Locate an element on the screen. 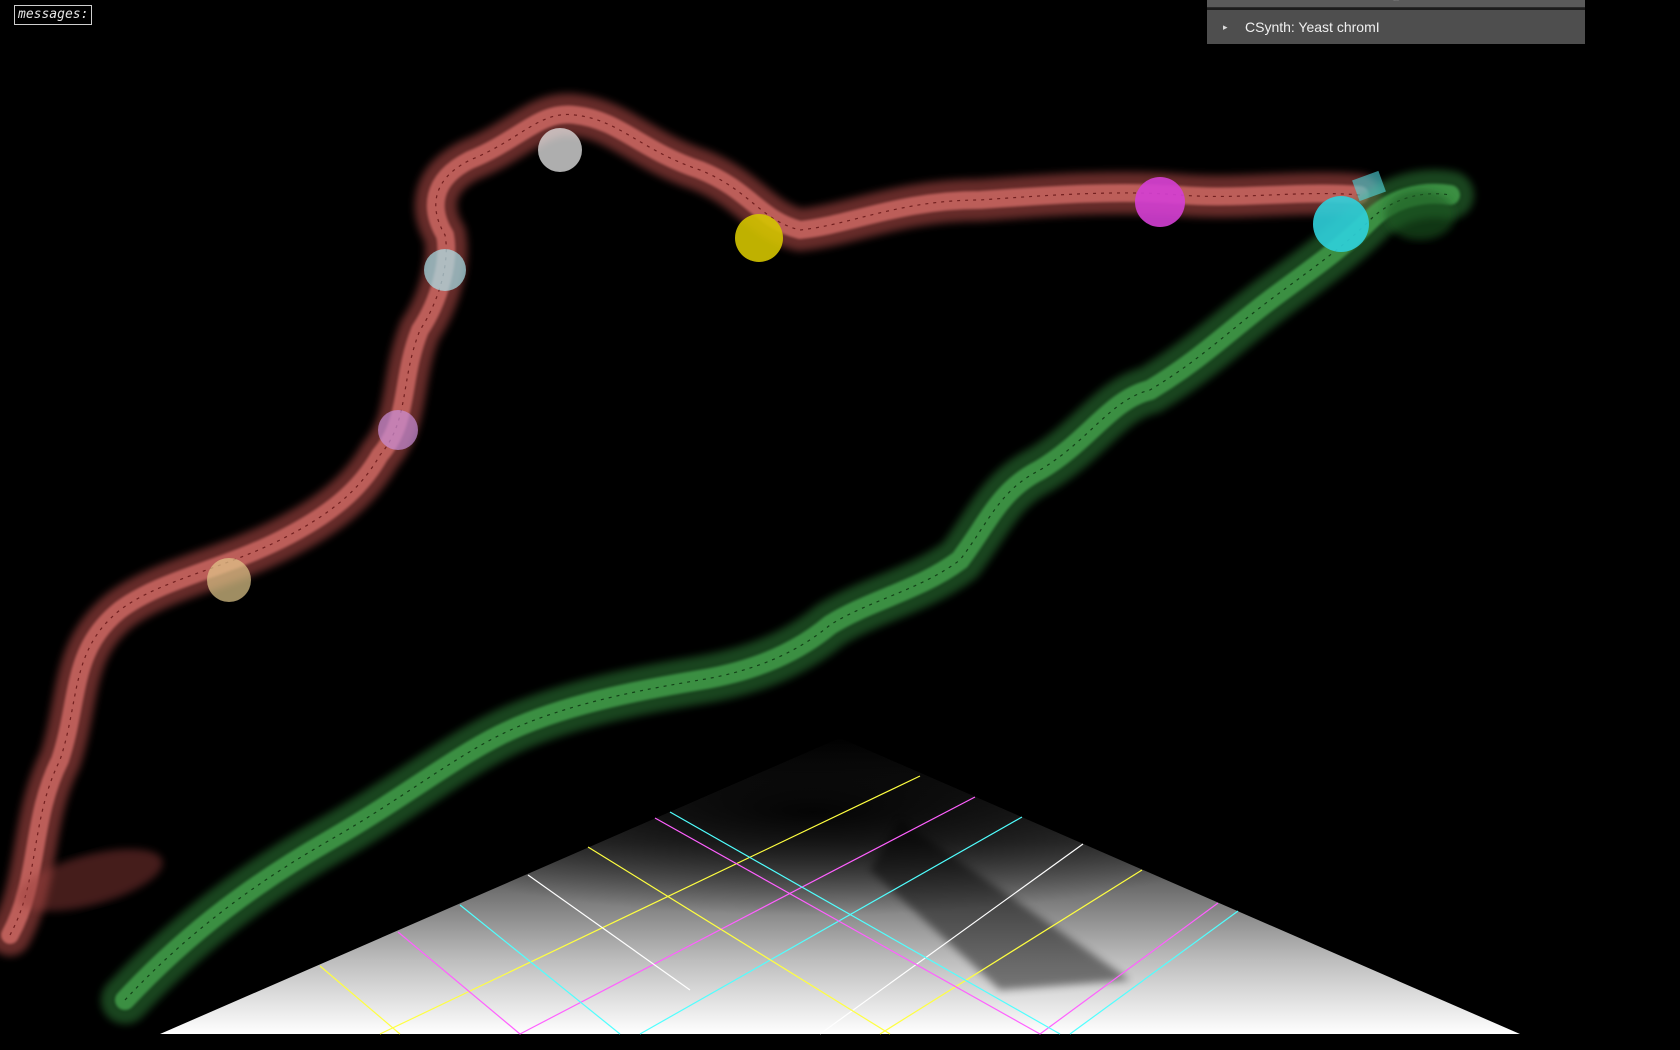 The height and width of the screenshot is (1050, 1680). folder-title: CSynth: Yeast chromI is located at coordinates (1312, 27).